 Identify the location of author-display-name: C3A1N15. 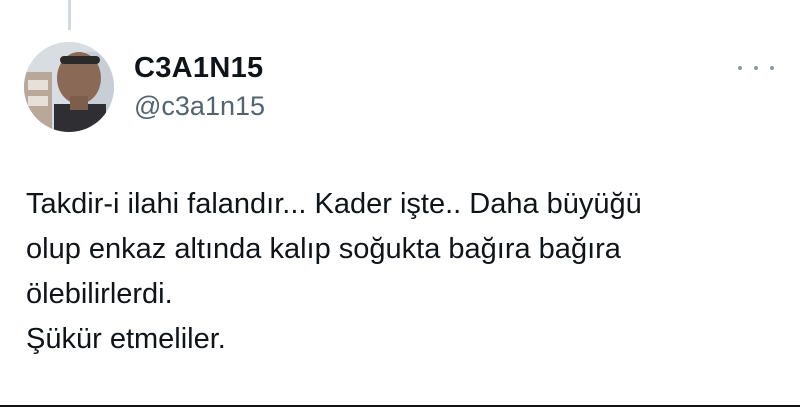
(198, 68).